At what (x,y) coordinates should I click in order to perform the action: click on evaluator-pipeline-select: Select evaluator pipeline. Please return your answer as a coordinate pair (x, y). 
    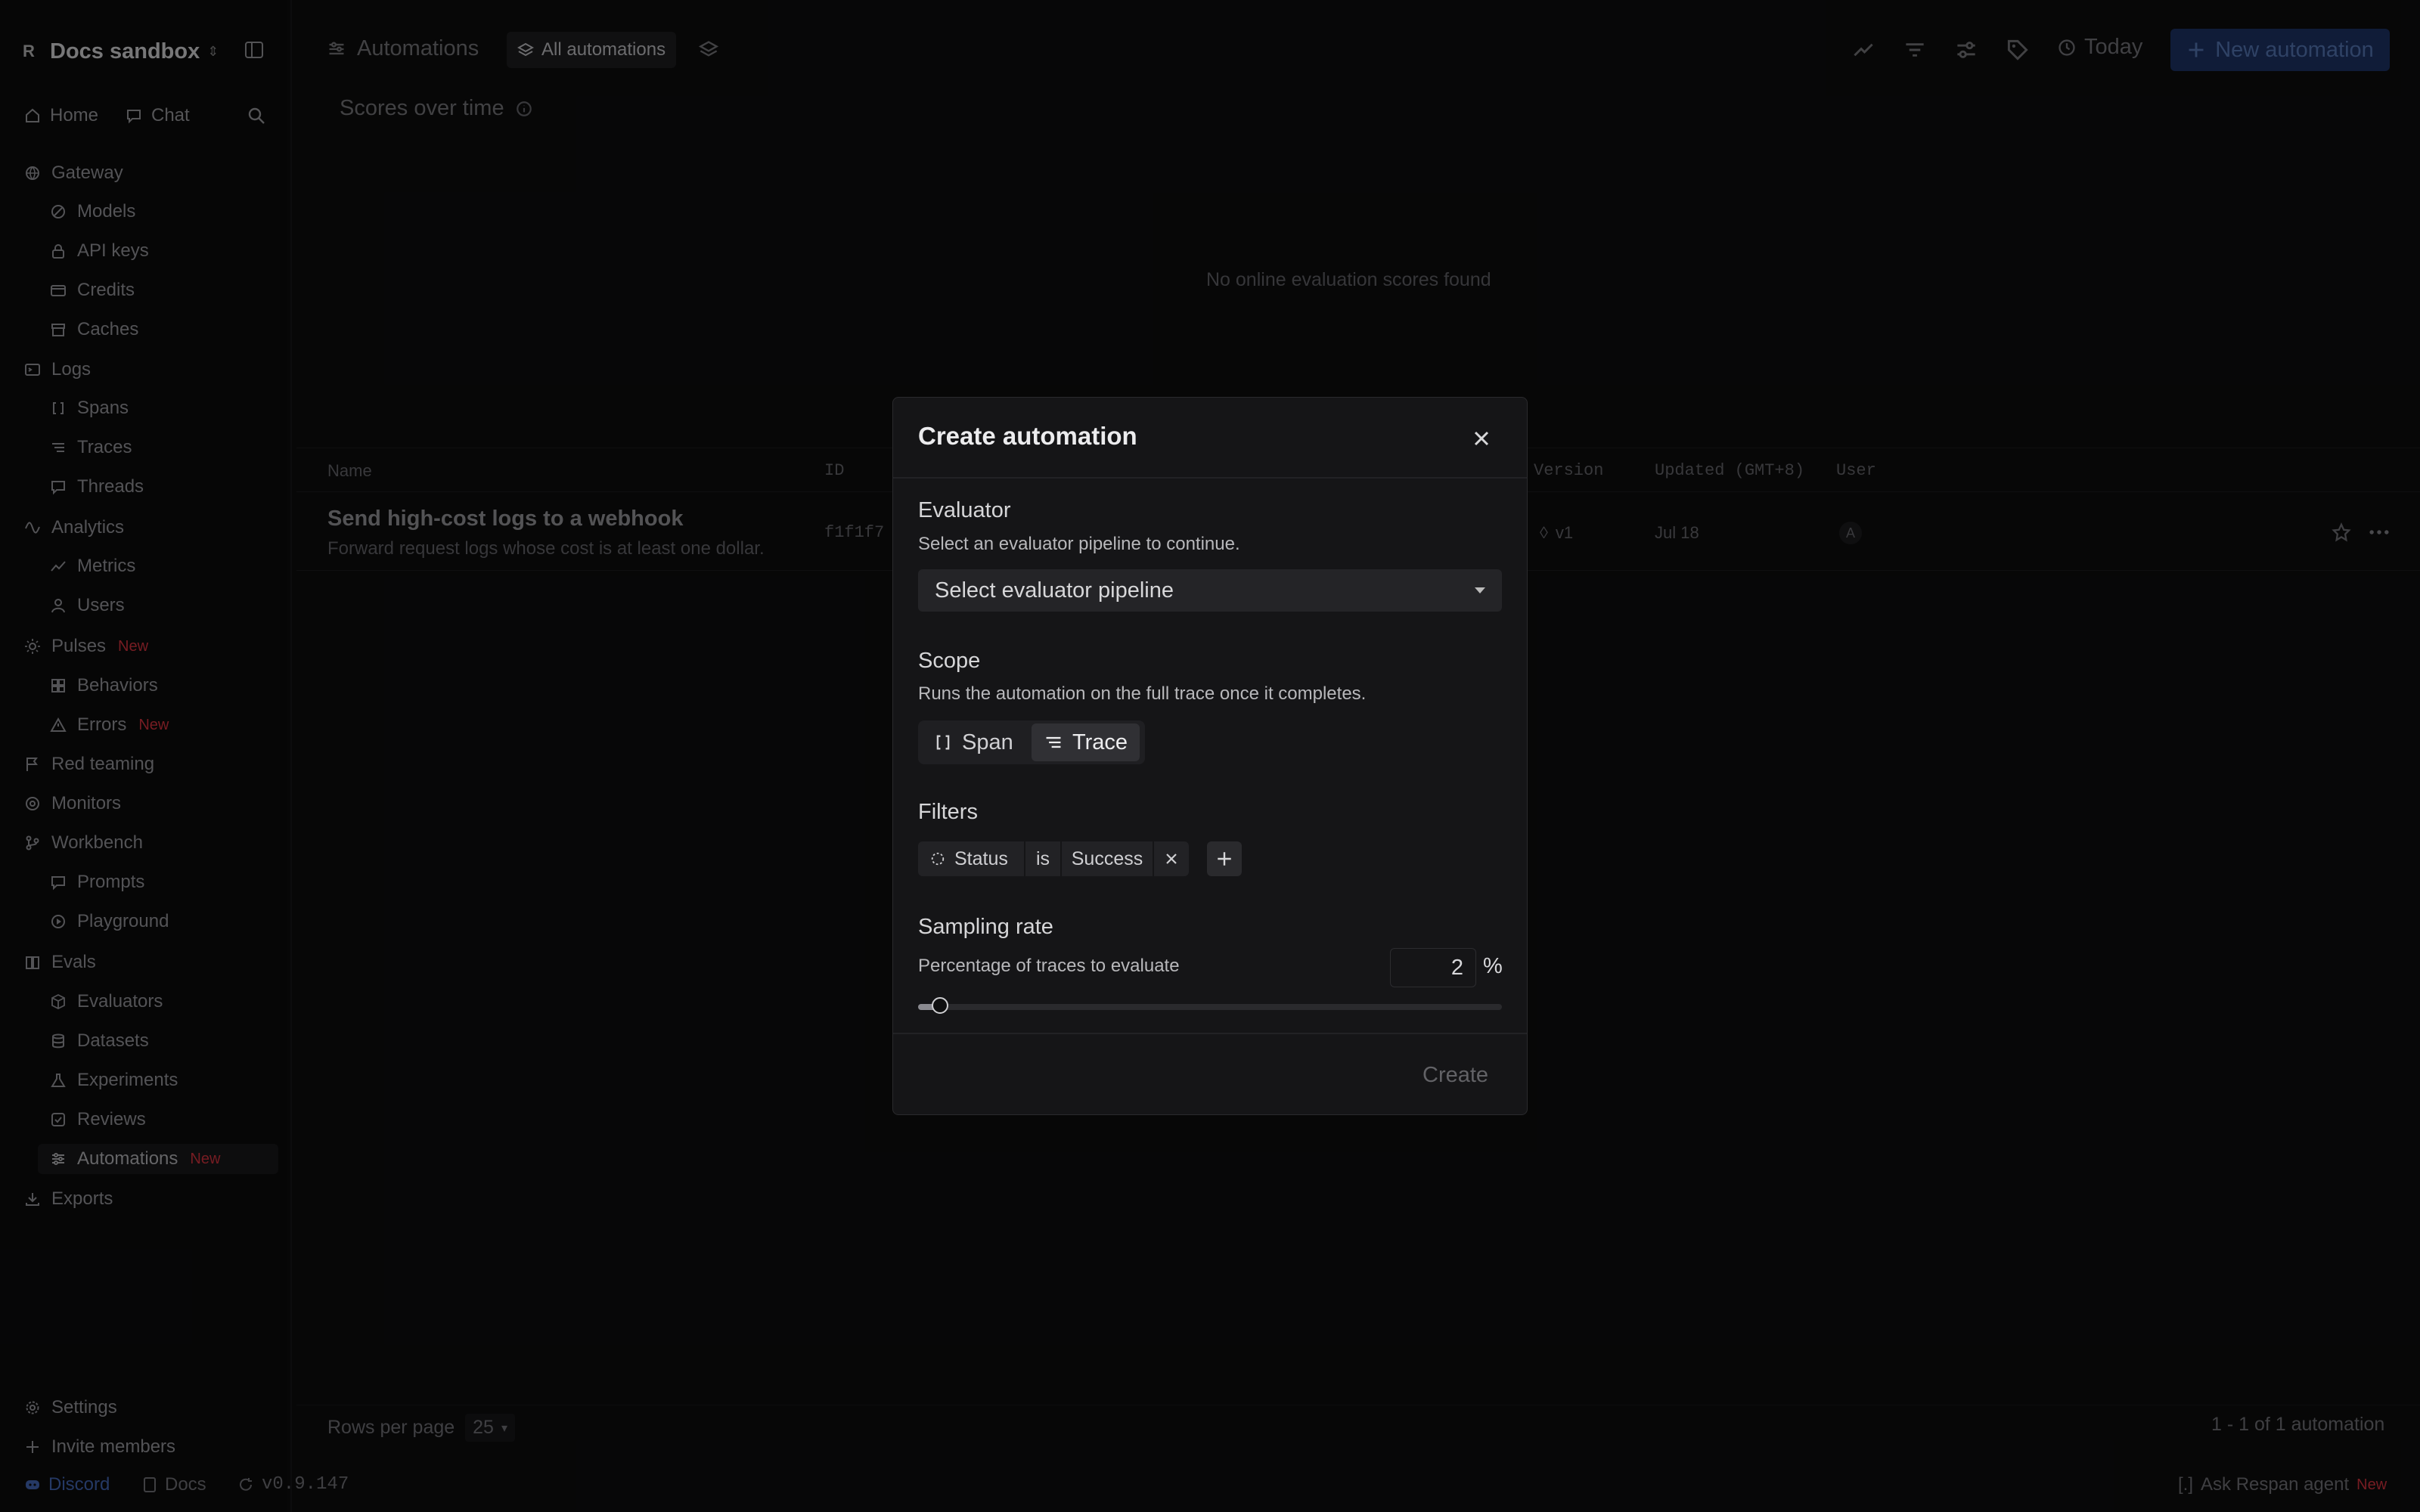
    Looking at the image, I should click on (1210, 590).